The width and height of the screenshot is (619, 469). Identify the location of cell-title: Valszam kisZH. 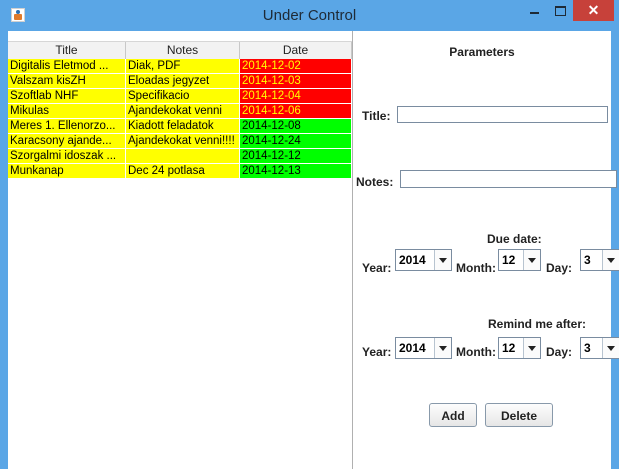
(67, 81).